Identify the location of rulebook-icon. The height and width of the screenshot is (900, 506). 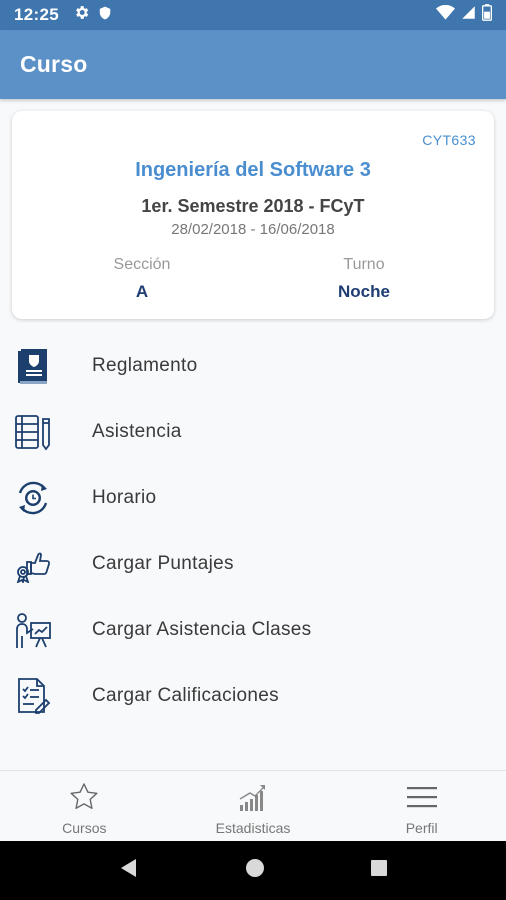
(33, 366).